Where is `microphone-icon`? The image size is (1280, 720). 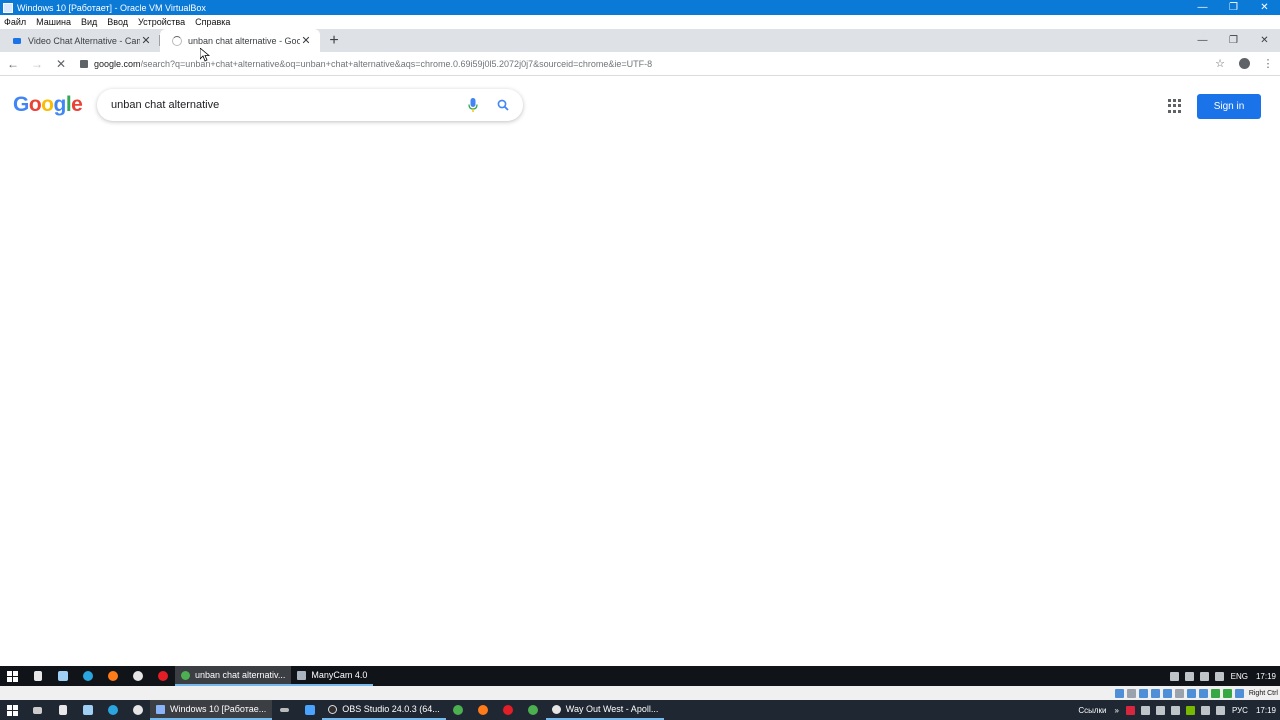
microphone-icon is located at coordinates (473, 105).